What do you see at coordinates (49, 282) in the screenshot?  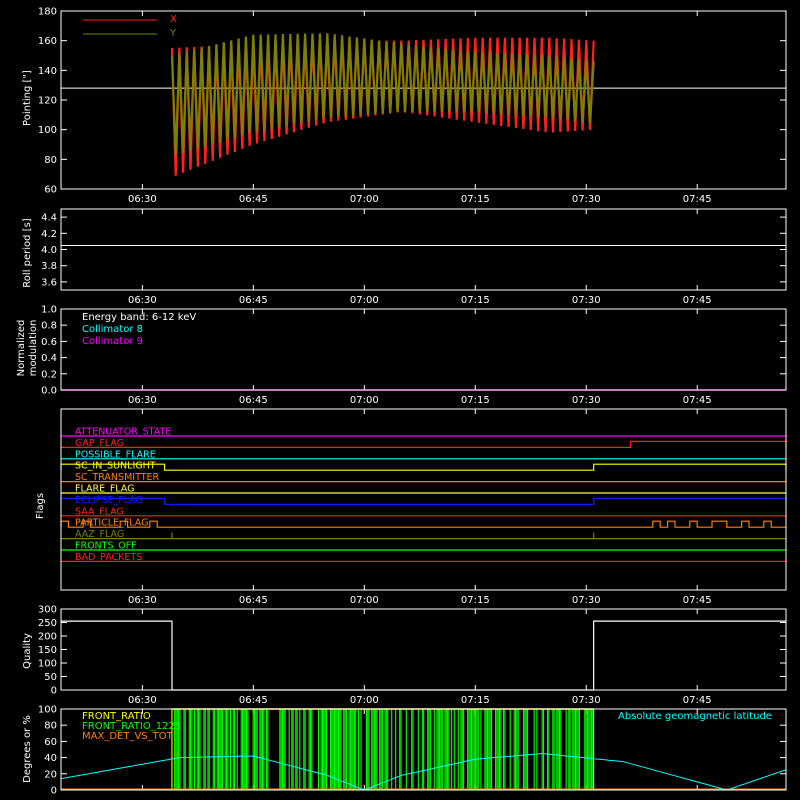 I see `y-tick-label: 3.6` at bounding box center [49, 282].